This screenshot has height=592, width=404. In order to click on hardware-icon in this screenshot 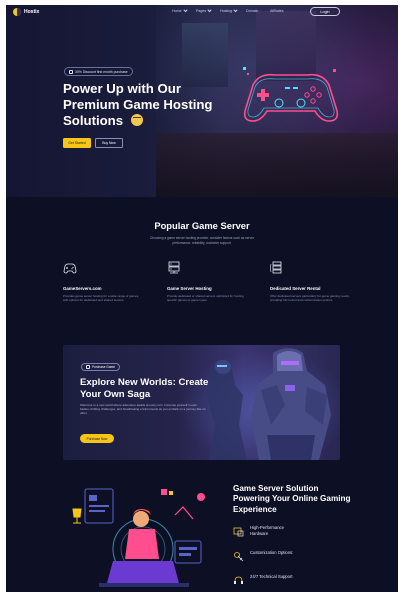, I will do `click(238, 532)`.